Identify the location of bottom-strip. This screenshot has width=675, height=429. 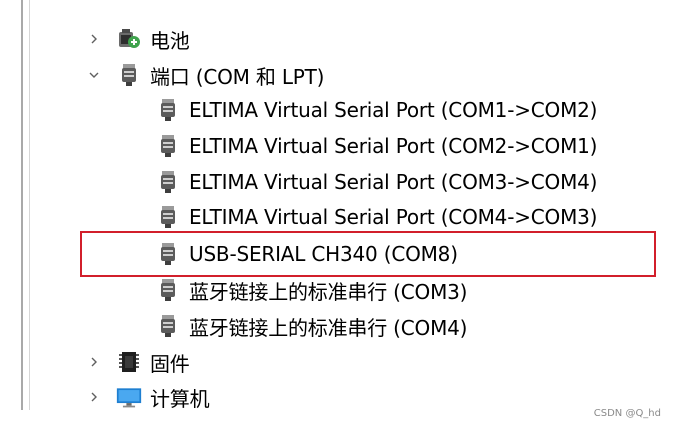
(337, 419).